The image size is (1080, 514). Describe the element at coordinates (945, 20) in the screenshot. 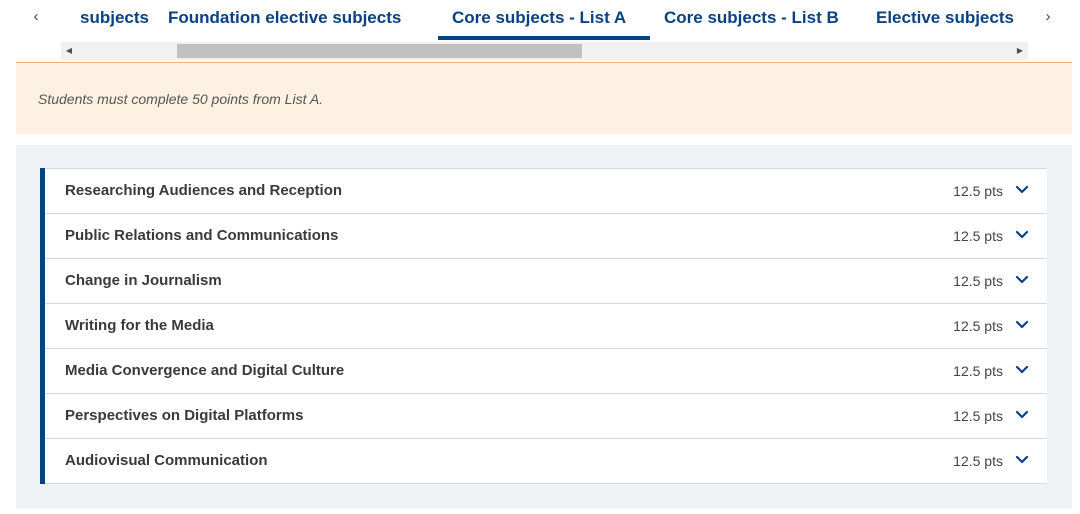

I see `tab-elective-subjects: Elective subjects` at that location.